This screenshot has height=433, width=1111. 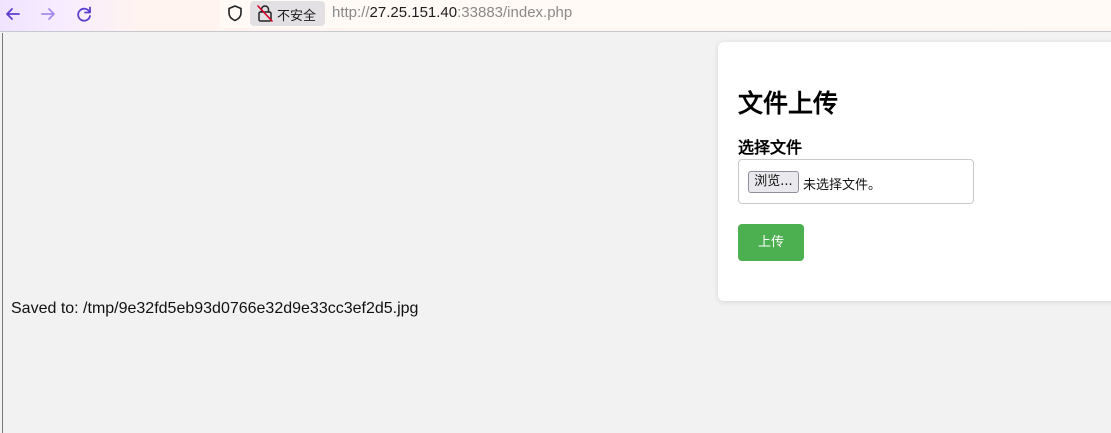 What do you see at coordinates (265, 13) in the screenshot?
I see `insecure-lock-icon` at bounding box center [265, 13].